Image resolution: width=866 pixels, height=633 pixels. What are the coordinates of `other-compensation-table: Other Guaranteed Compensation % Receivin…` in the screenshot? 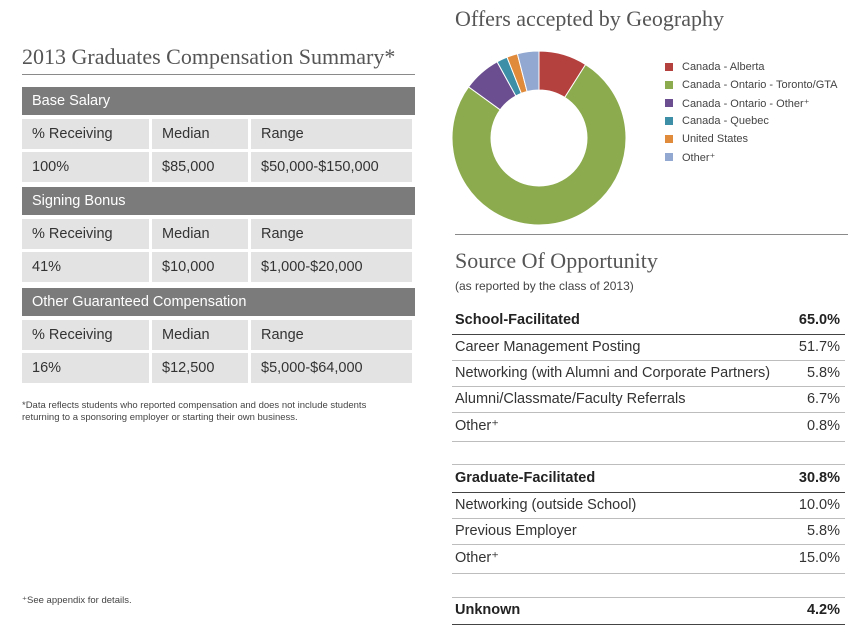 It's located at (218, 337).